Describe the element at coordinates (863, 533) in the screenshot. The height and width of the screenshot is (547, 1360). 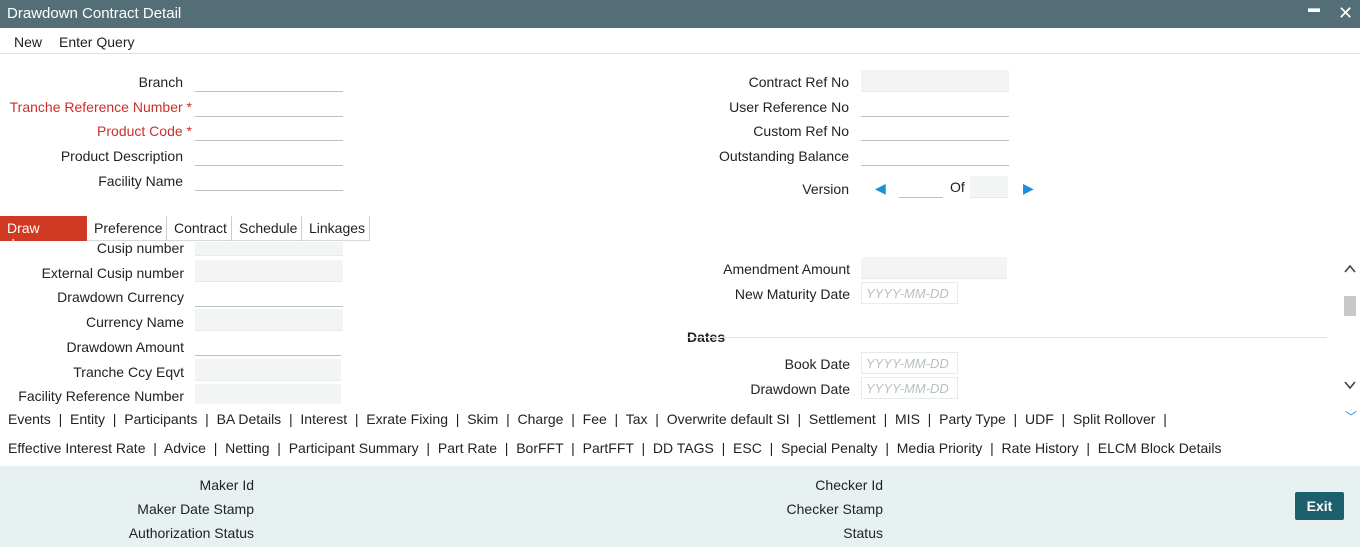
I see `status-label: Status` at that location.